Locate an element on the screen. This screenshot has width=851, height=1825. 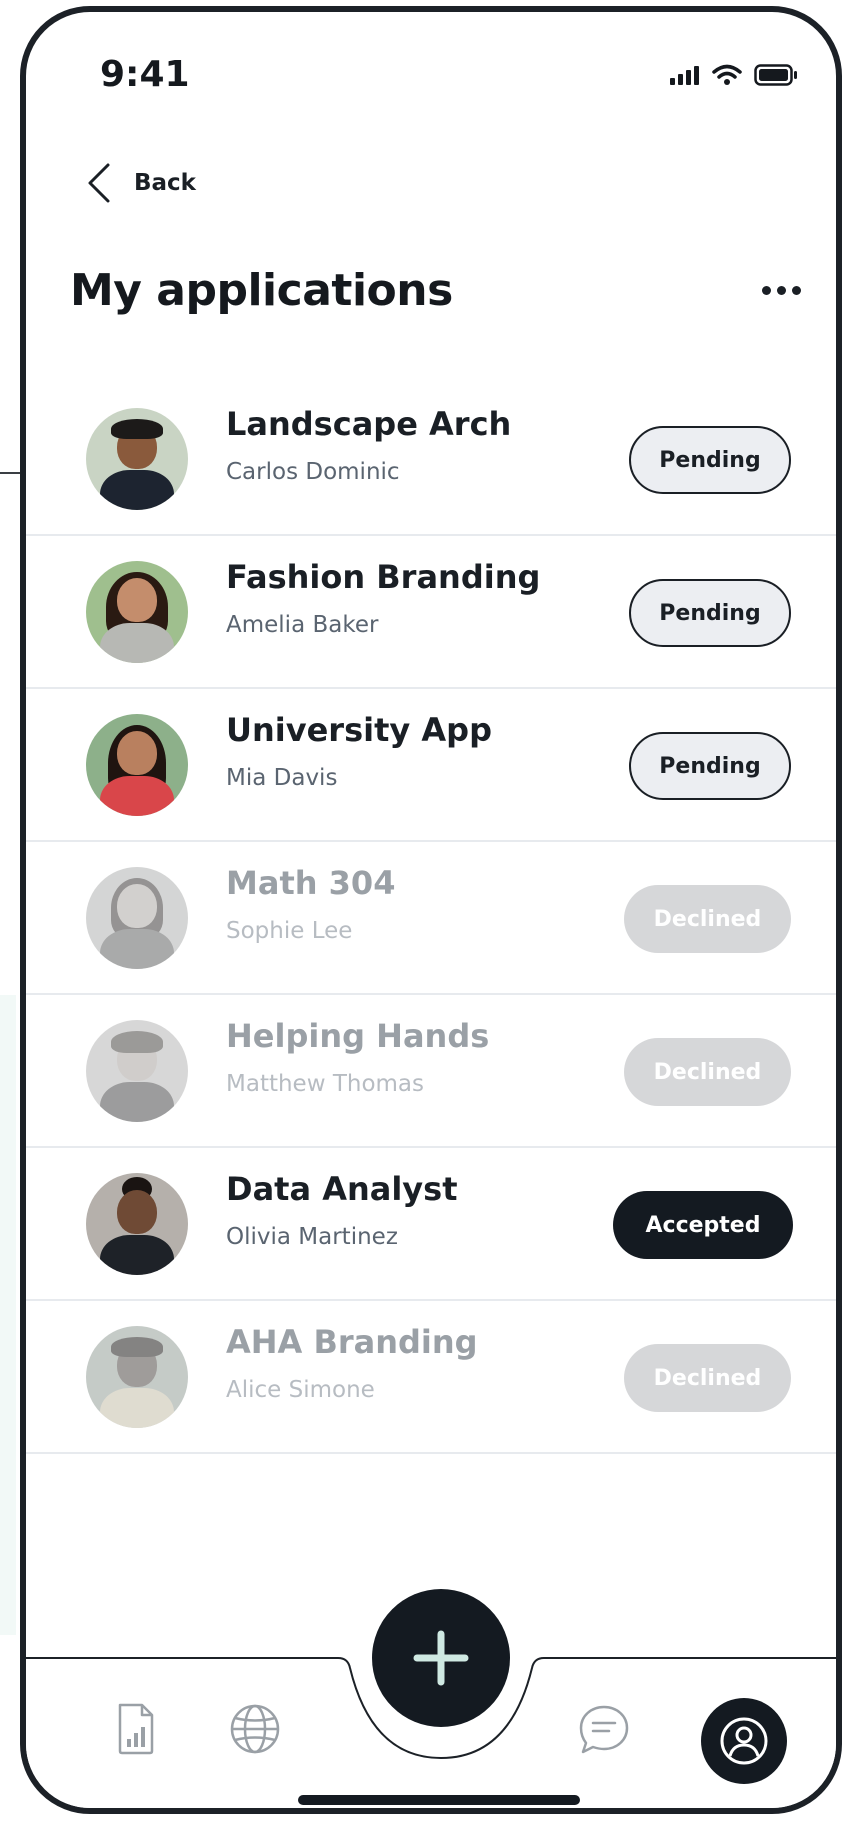
more-dots-icon is located at coordinates (766, 290).